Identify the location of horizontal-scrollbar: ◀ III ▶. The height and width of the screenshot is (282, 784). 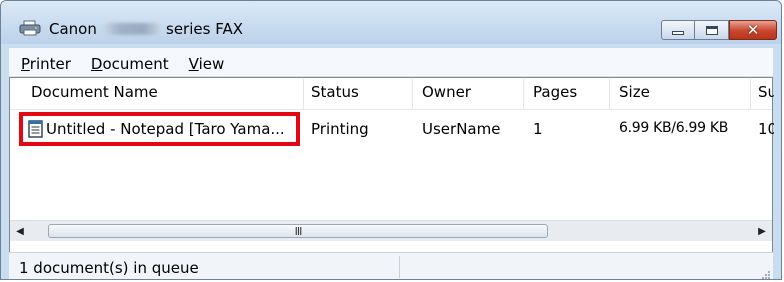
(391, 230).